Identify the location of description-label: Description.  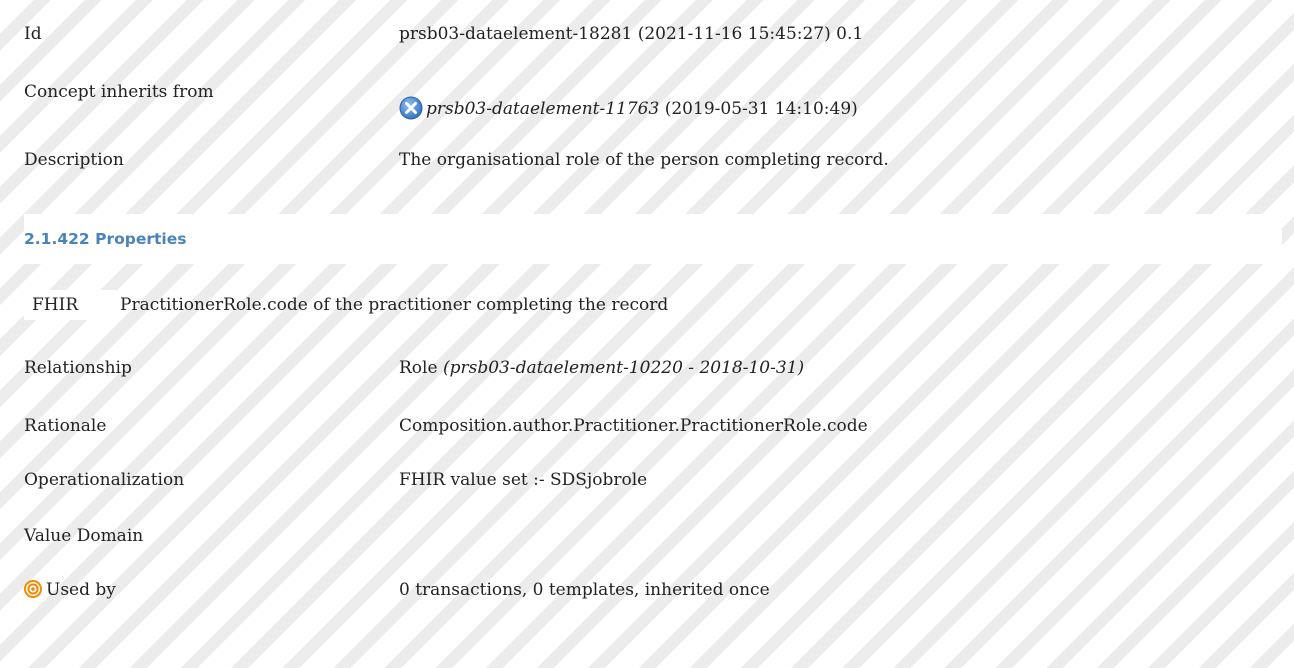
(74, 160).